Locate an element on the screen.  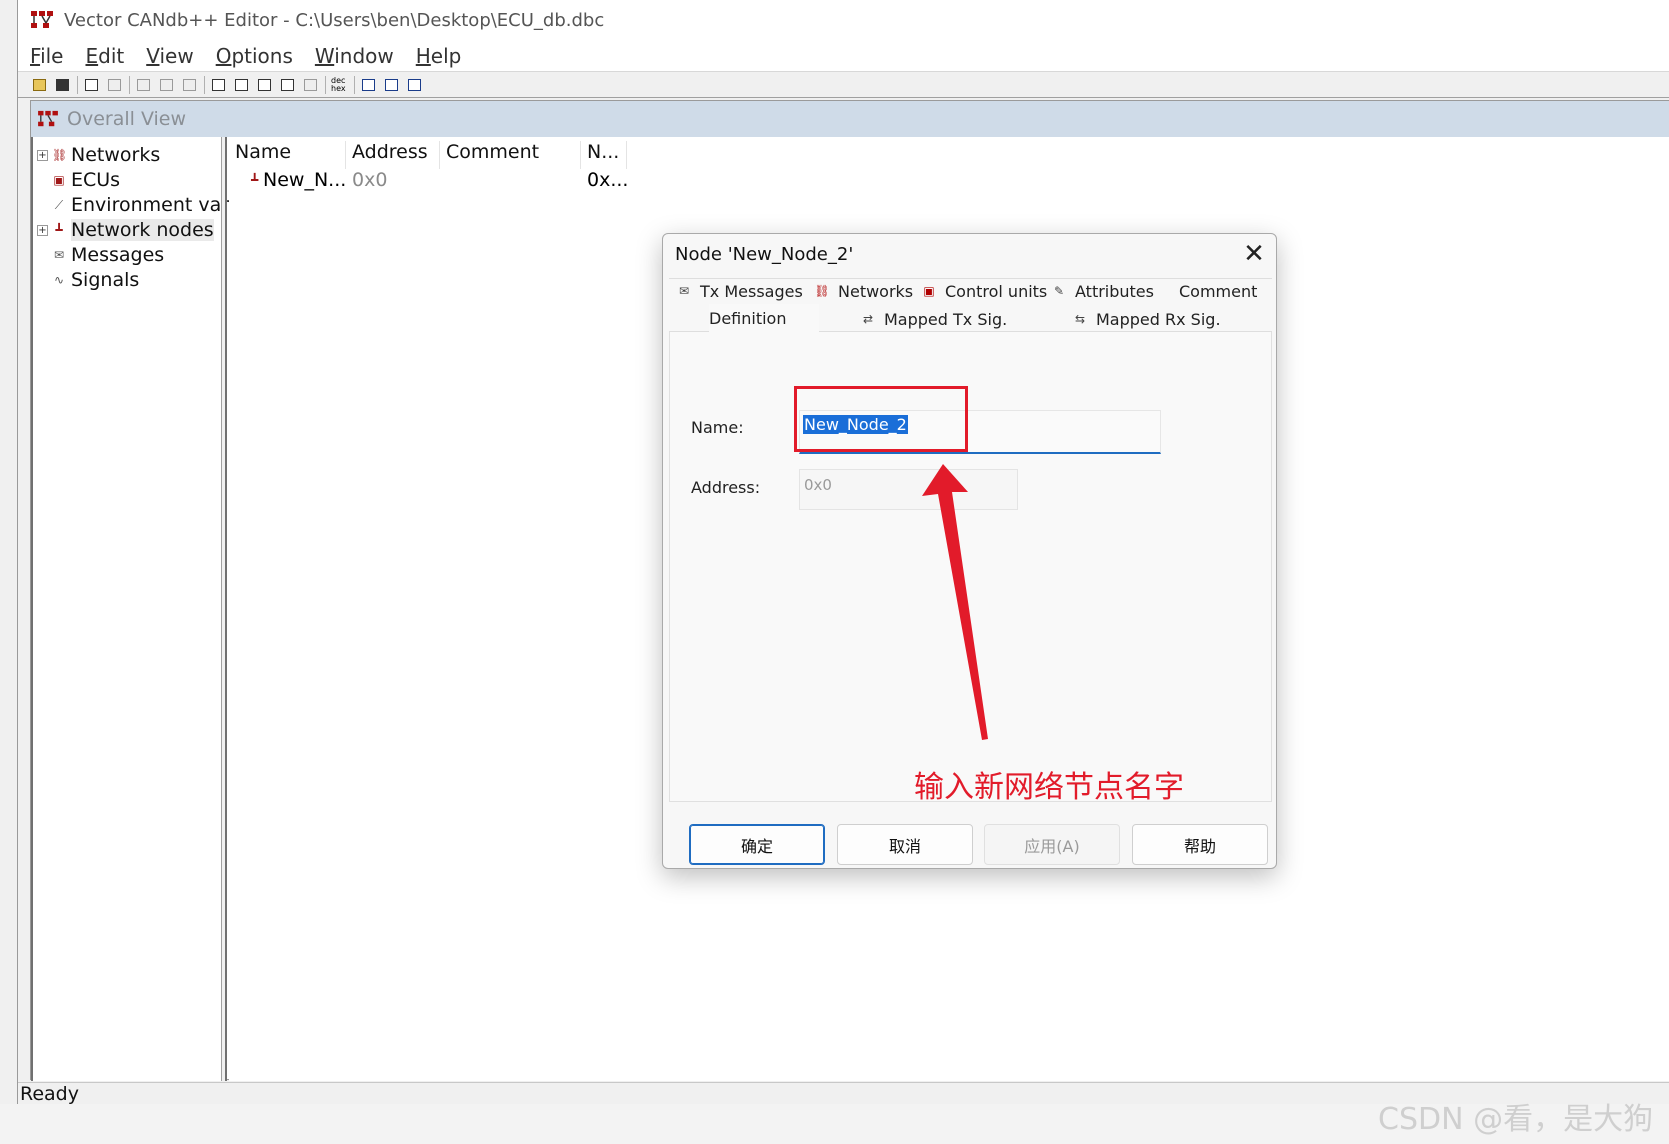
annotation-highlight-box is located at coordinates (881, 419).